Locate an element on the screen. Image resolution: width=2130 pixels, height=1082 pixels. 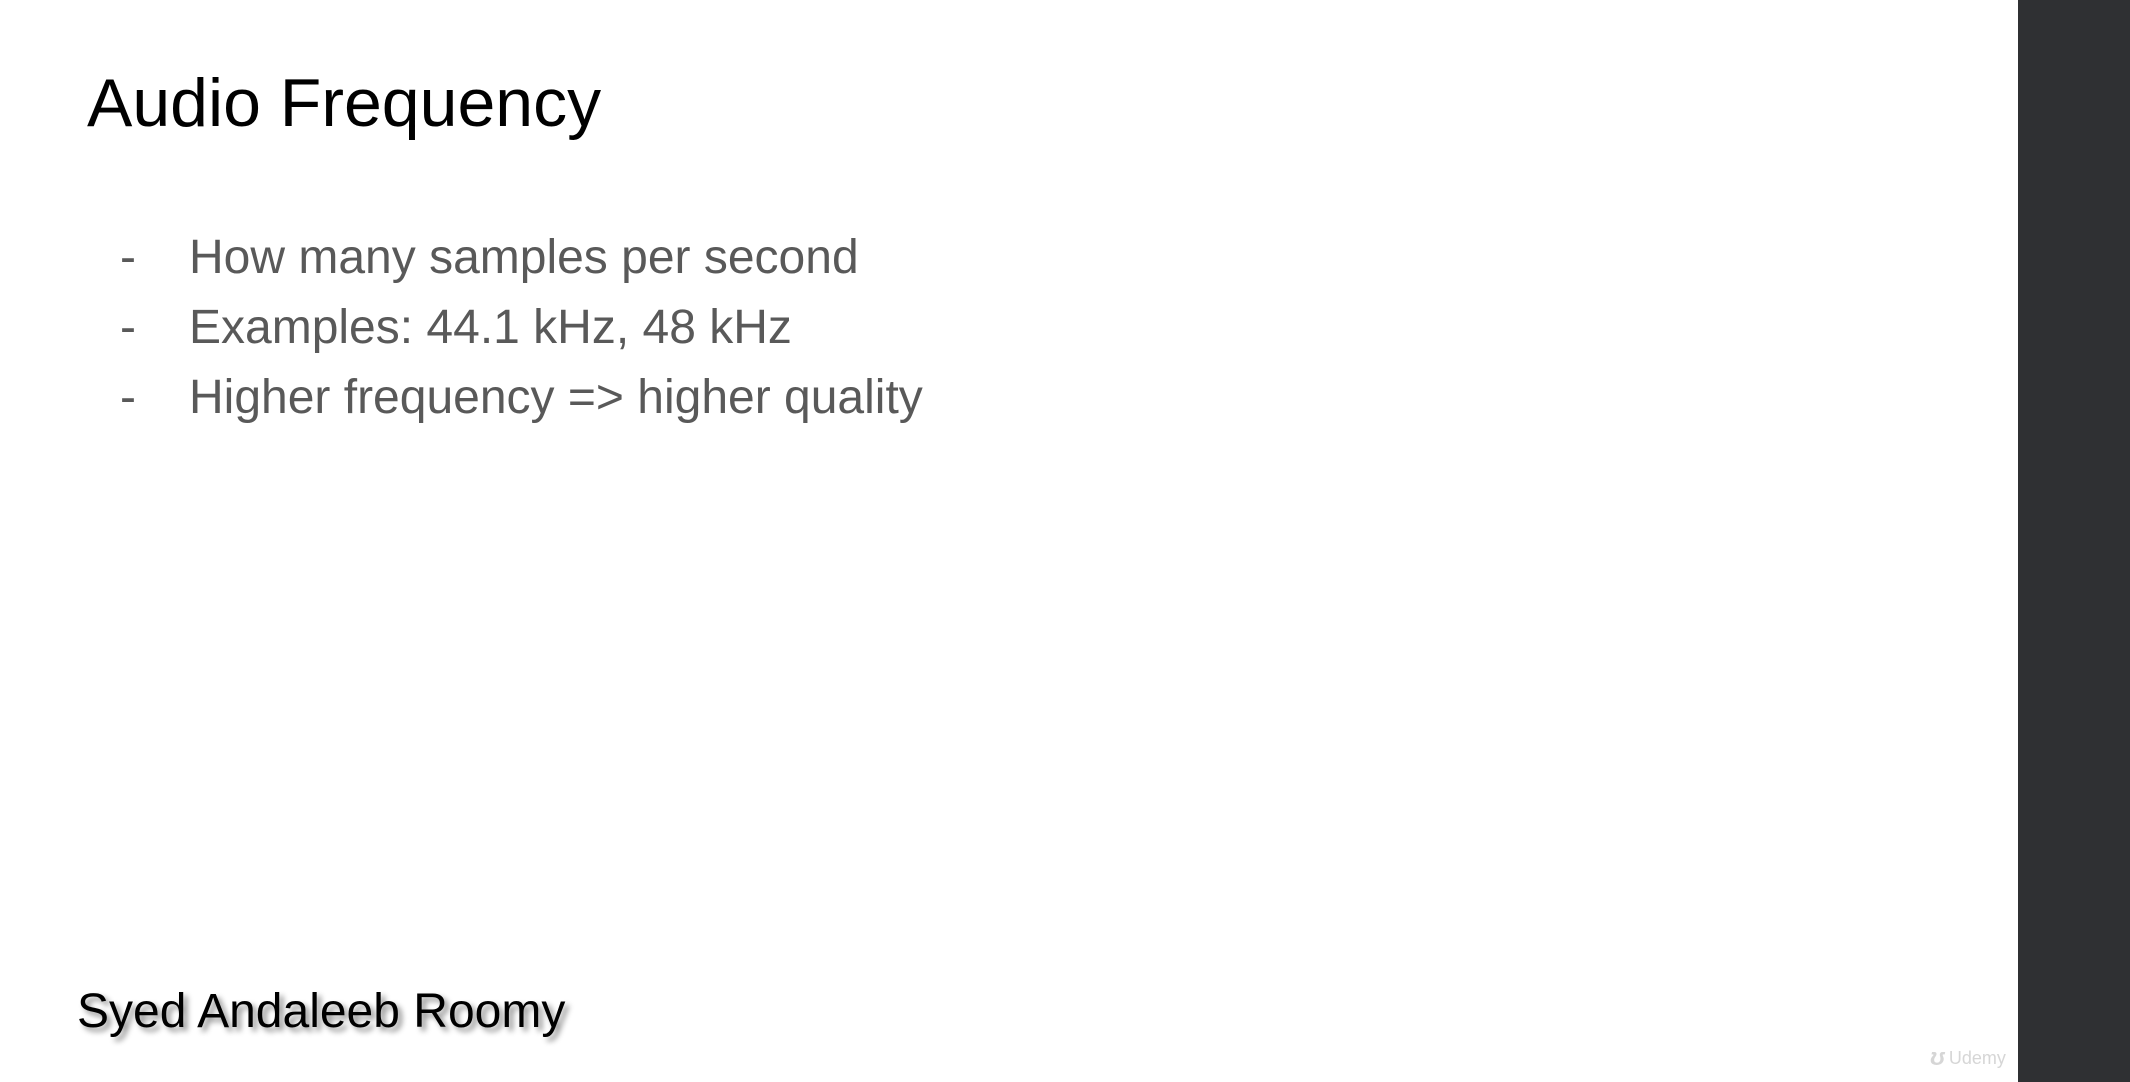
bullet-item: - How many samples per second is located at coordinates (521, 257).